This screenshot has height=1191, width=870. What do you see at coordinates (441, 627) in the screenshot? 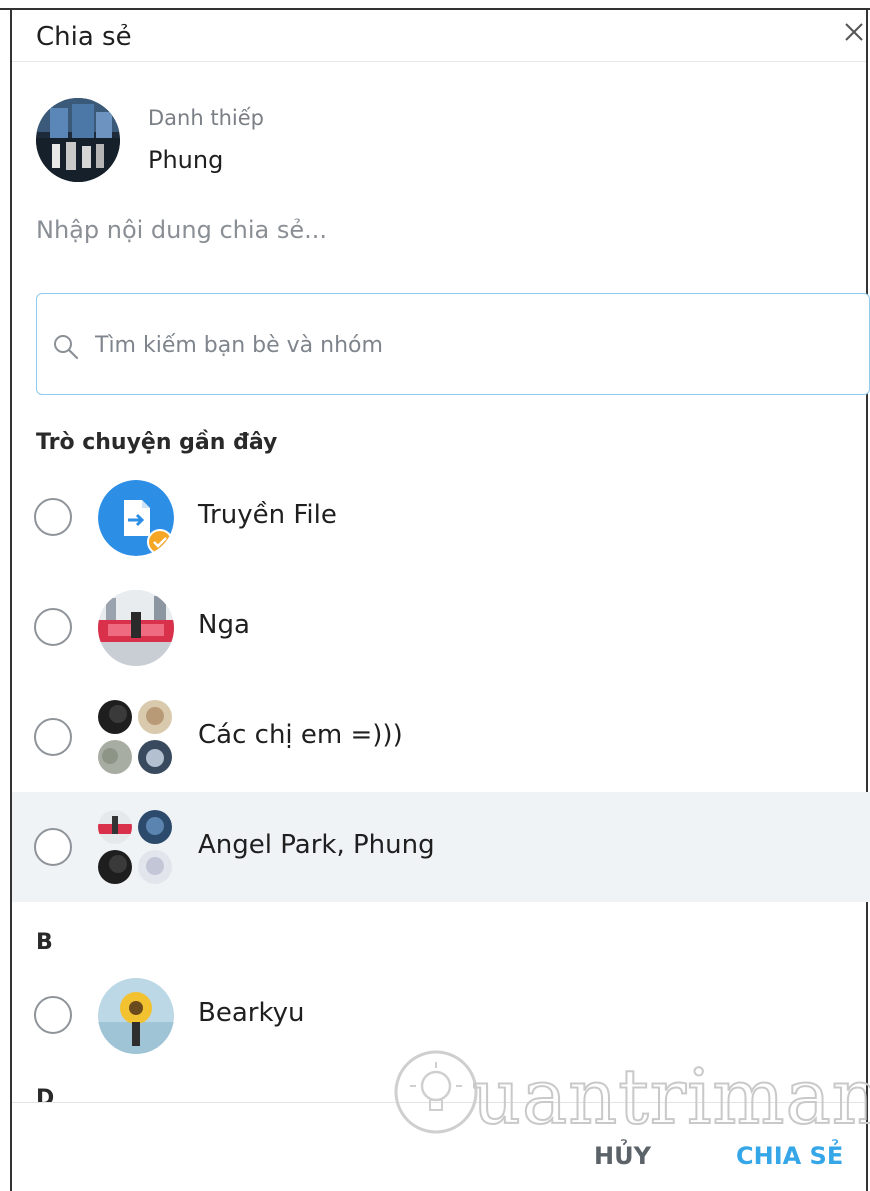
I see `chat-row-nga: Nga` at bounding box center [441, 627].